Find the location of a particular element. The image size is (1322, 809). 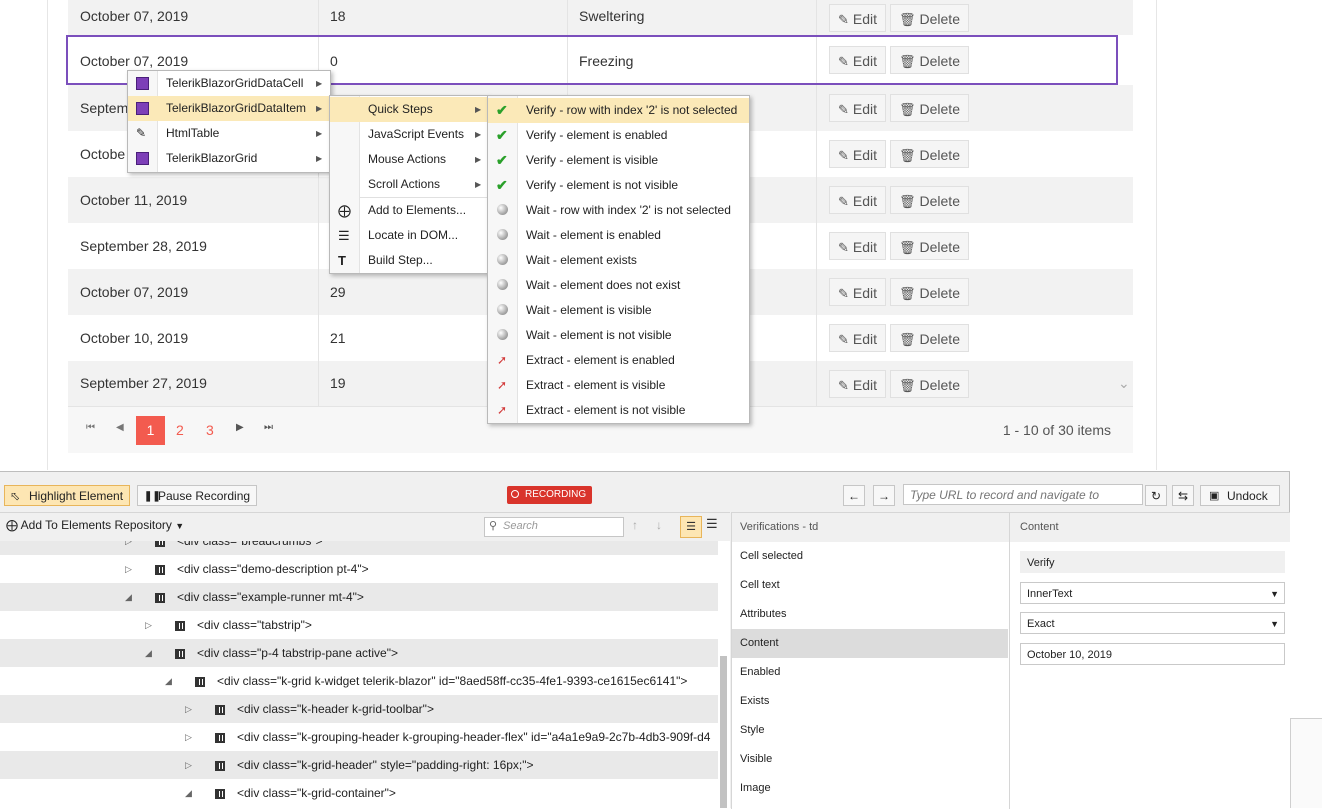

menu-item-quick-step: ✔ Verify - element is enabled is located at coordinates (618, 135).